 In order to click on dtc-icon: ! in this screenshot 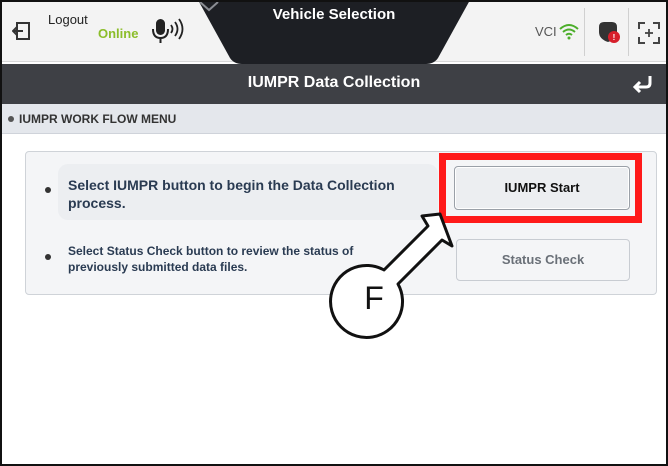, I will do `click(608, 32)`.